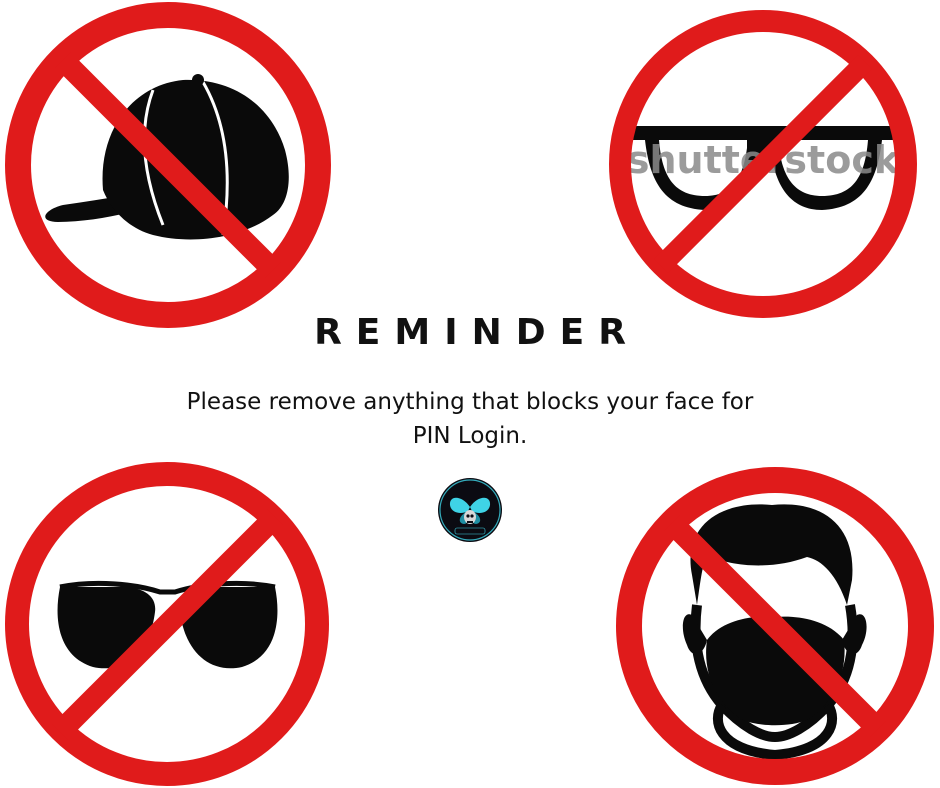  What do you see at coordinates (168, 165) in the screenshot?
I see `no-cap-sign` at bounding box center [168, 165].